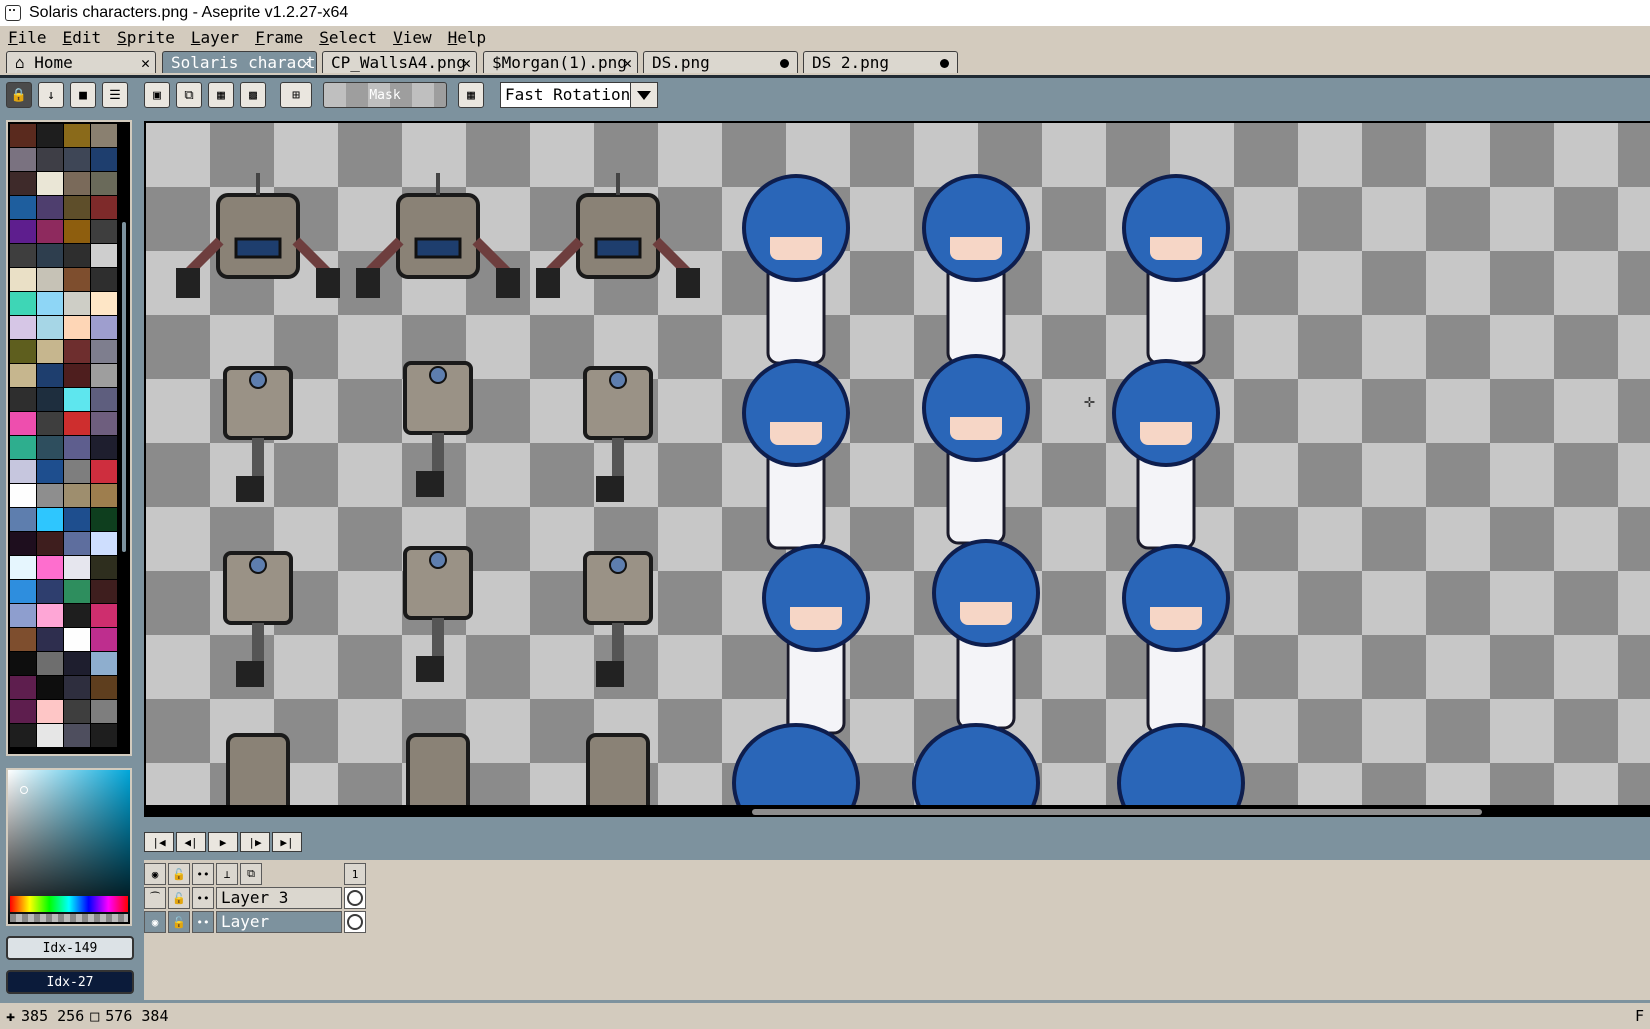 The height and width of the screenshot is (1029, 1650). I want to click on canvas-horizontal-scrollbar, so click(897, 812).